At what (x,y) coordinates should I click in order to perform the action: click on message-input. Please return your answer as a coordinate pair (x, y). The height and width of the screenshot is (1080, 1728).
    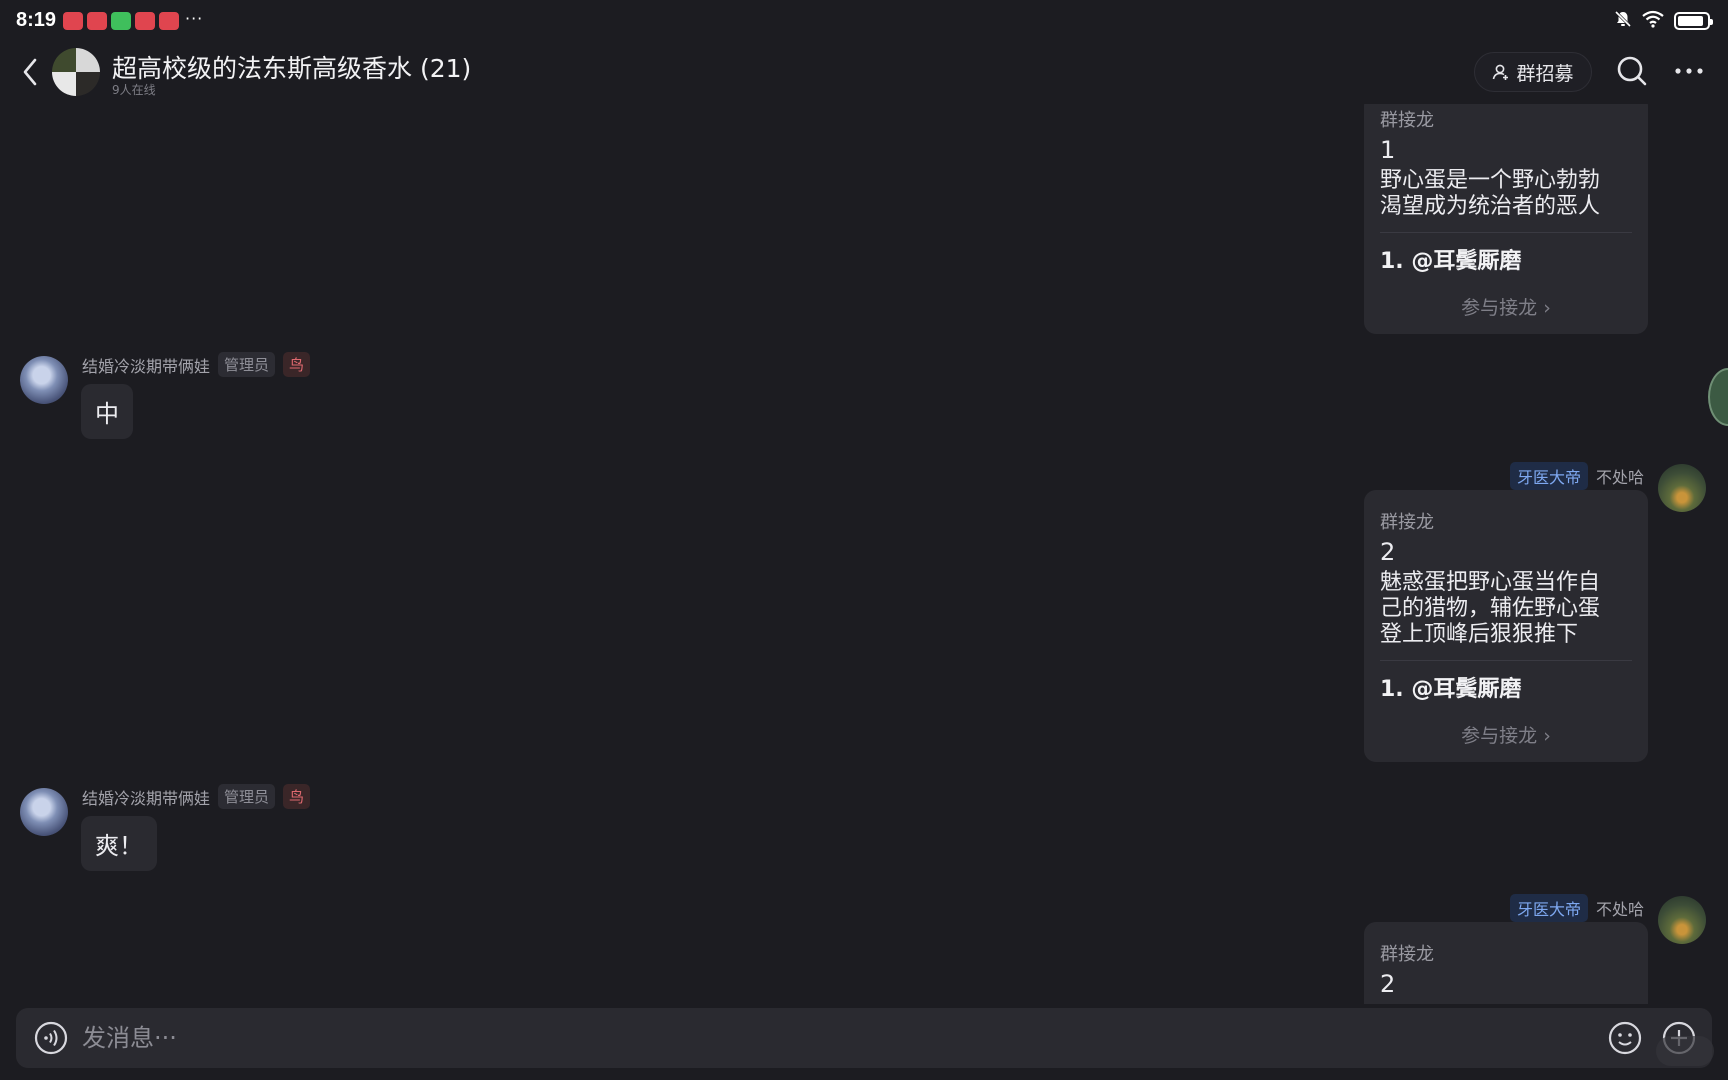
    Looking at the image, I should click on (822, 1038).